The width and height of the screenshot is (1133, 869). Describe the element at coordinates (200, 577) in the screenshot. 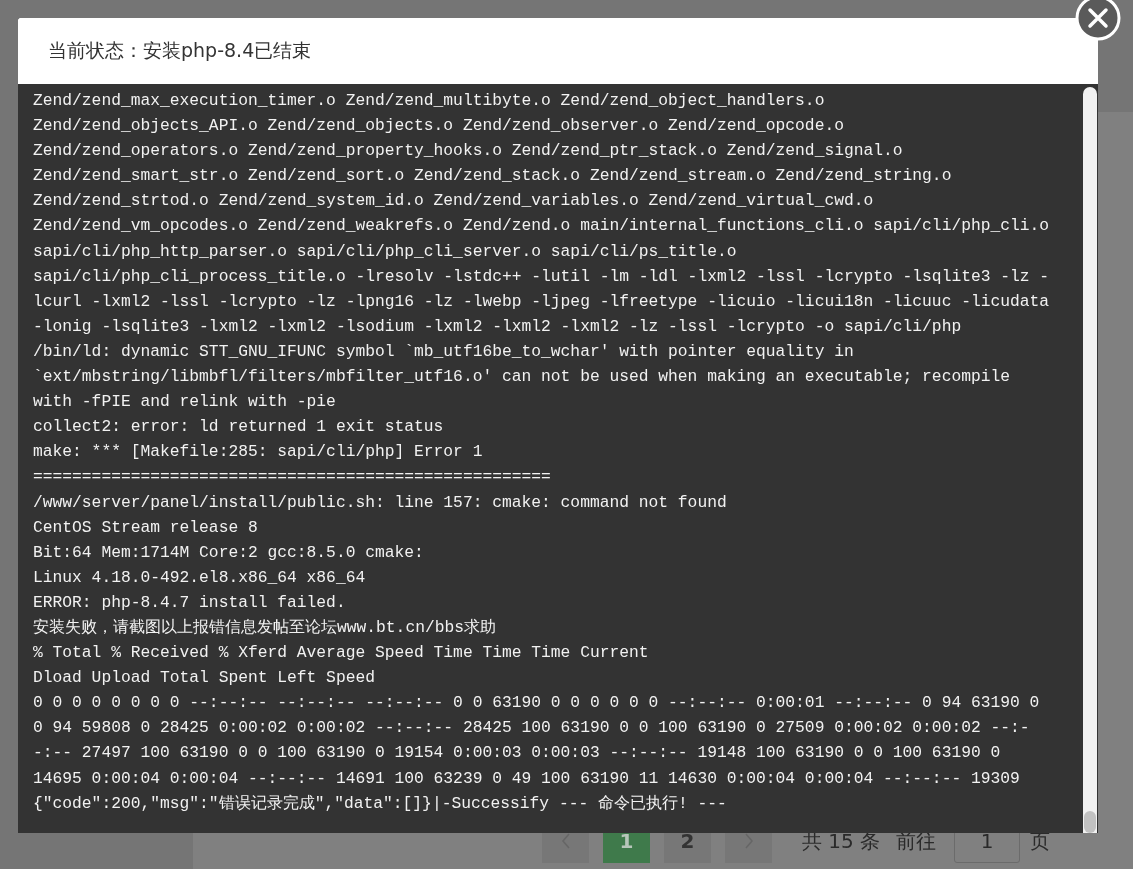

I see `log-line: Linux 4.18.0-492.el8.x86_64 x86_64` at that location.